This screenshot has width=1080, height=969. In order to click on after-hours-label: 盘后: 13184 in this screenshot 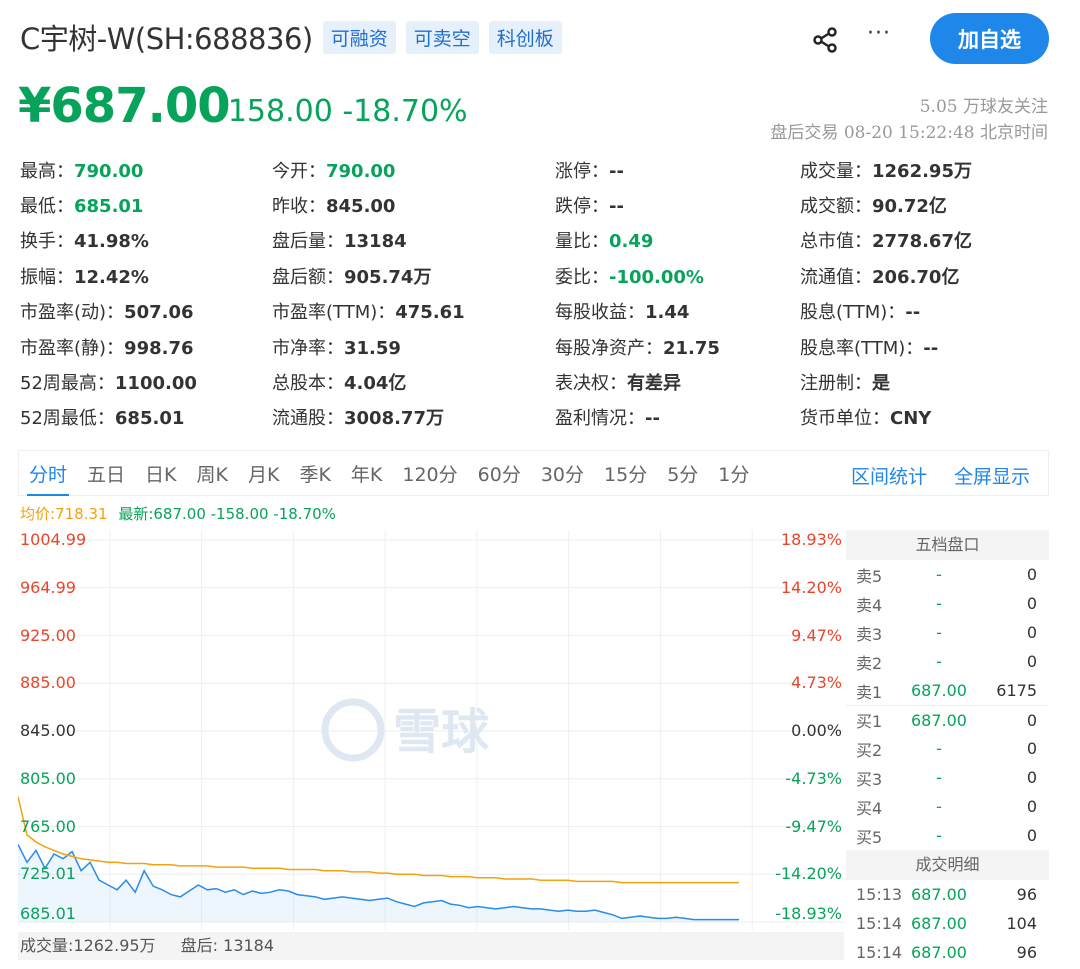, I will do `click(227, 945)`.